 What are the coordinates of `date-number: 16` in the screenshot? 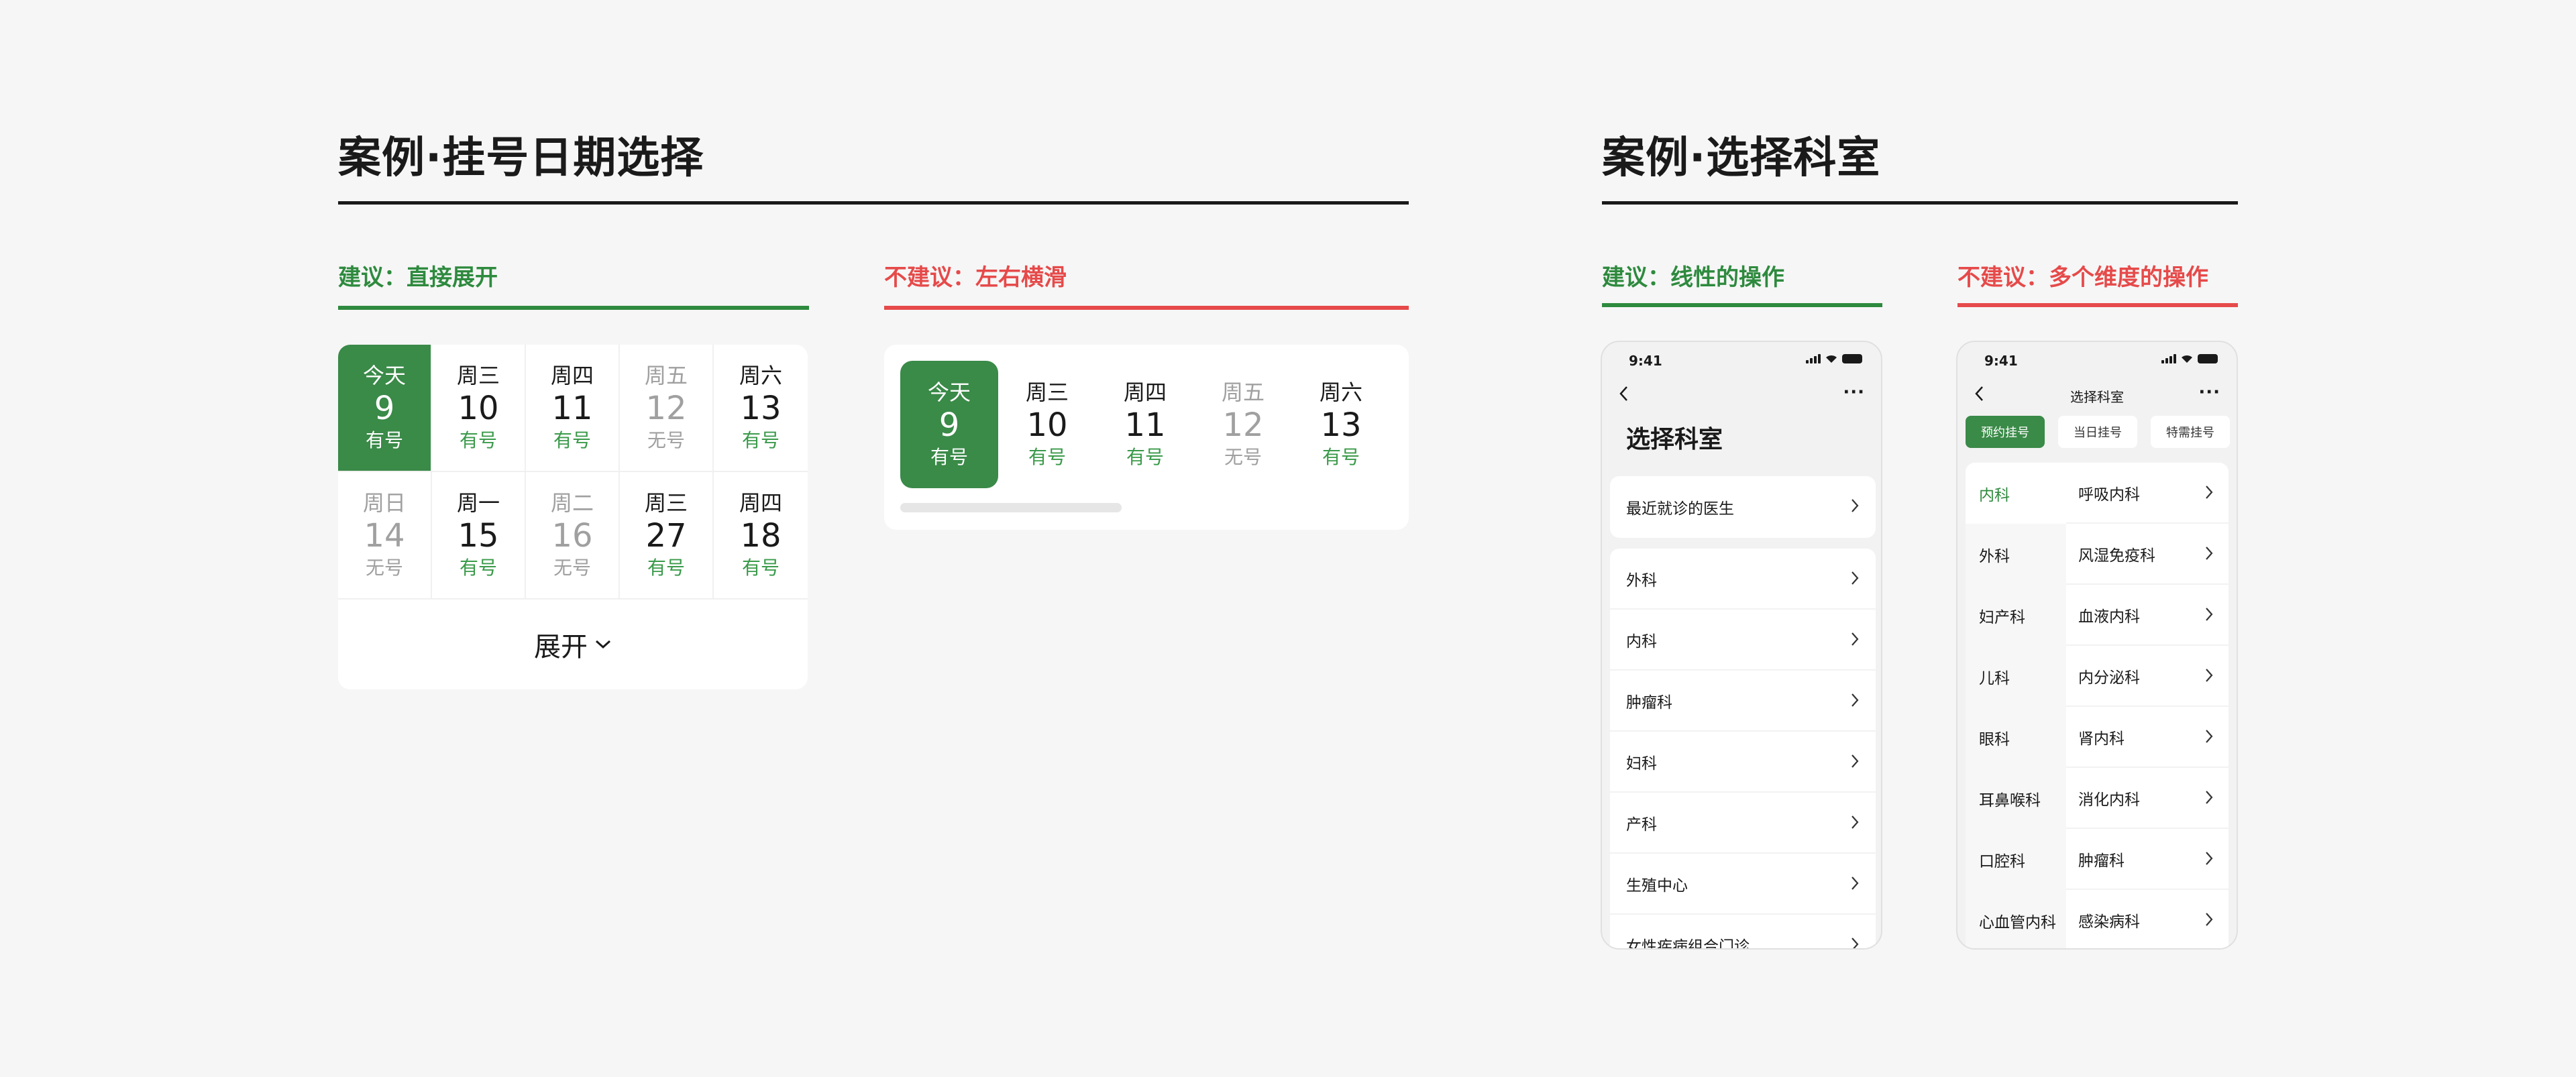 It's located at (572, 536).